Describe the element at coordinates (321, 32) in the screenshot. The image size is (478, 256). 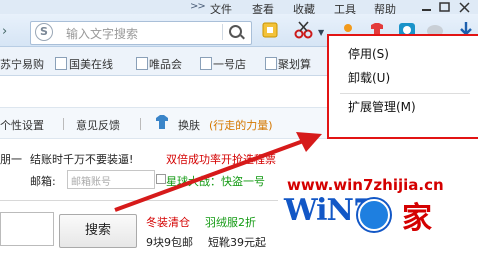
I see `dropdown-icon: ▼` at that location.